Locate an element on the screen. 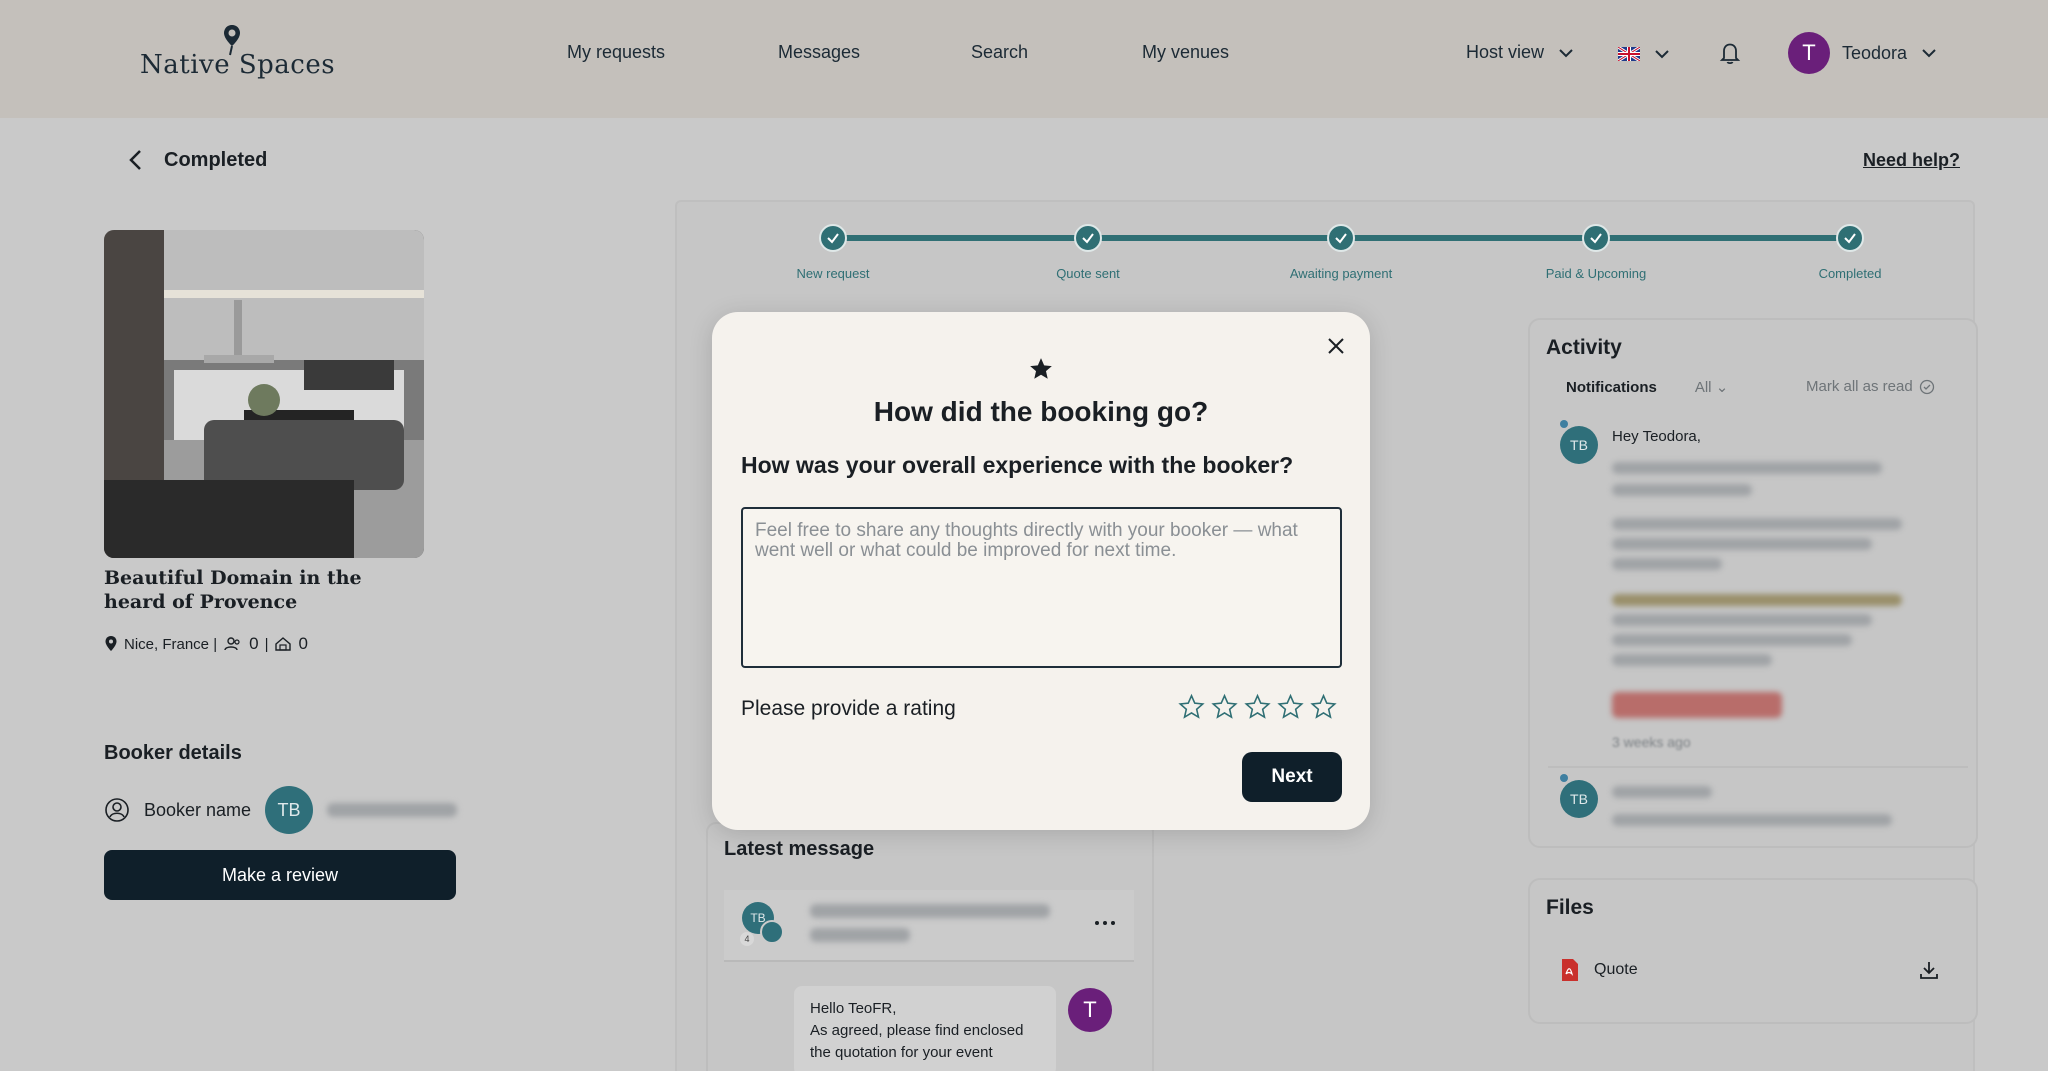  venue-guest-count: 0 is located at coordinates (254, 643).